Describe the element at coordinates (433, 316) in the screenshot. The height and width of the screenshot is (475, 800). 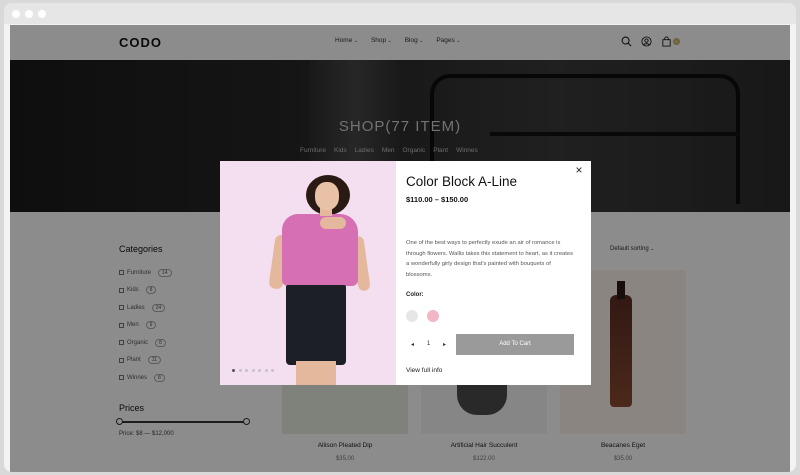
I see `color-swatch-pink` at that location.